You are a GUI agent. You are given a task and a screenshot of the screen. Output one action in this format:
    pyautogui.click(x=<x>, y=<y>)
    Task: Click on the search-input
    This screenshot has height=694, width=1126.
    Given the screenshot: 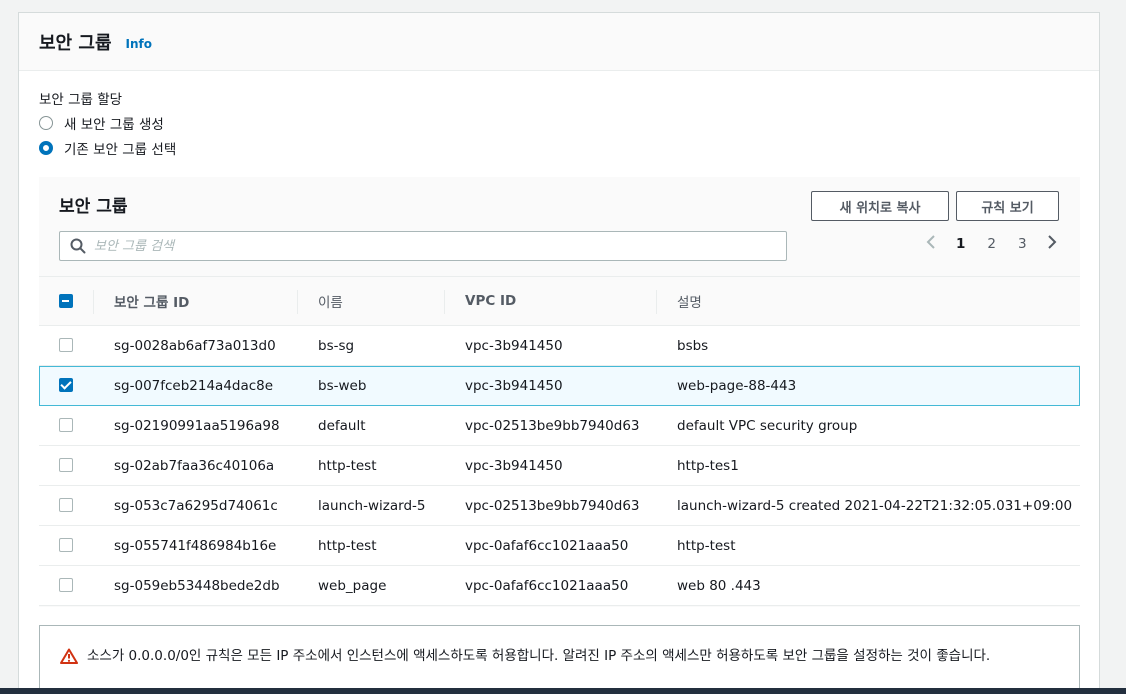 What is the action you would take?
    pyautogui.click(x=419, y=246)
    